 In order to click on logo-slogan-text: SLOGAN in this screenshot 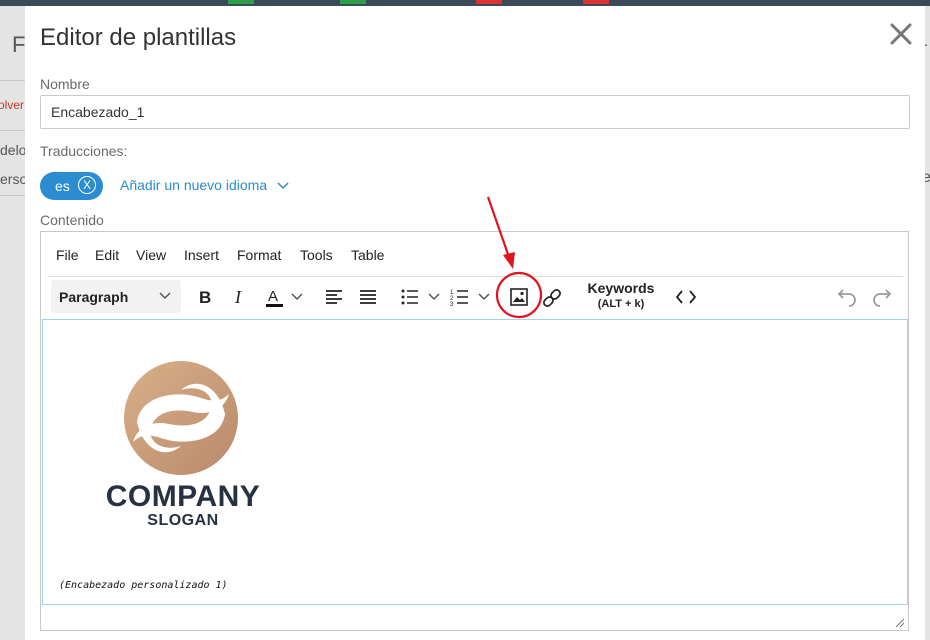, I will do `click(183, 520)`.